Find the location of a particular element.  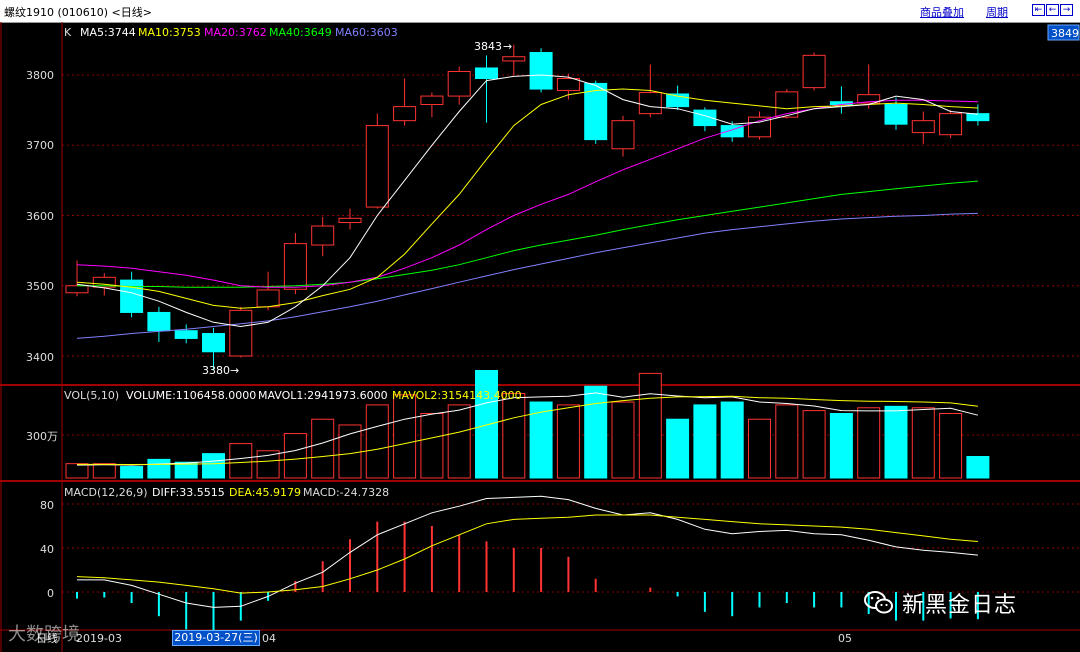

macd-y-tick-0: 0 is located at coordinates (50, 593).